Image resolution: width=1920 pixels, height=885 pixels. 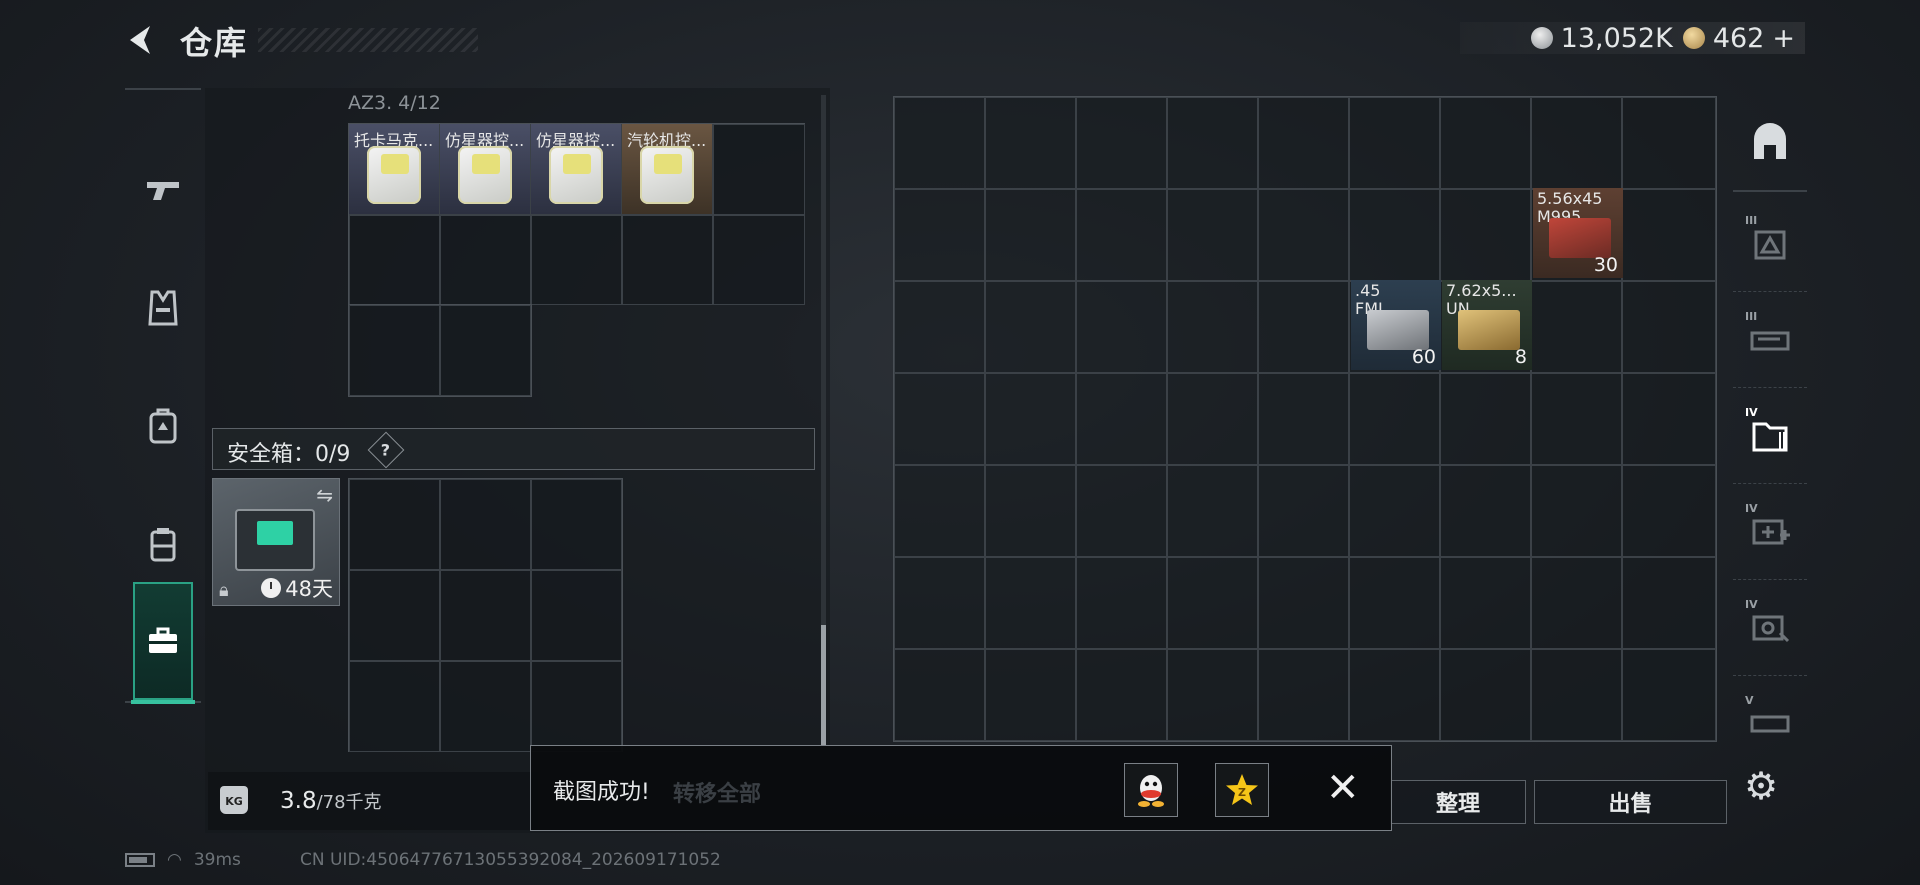 What do you see at coordinates (394, 103) in the screenshot?
I see `container-capacity: AZ3. 4/12` at bounding box center [394, 103].